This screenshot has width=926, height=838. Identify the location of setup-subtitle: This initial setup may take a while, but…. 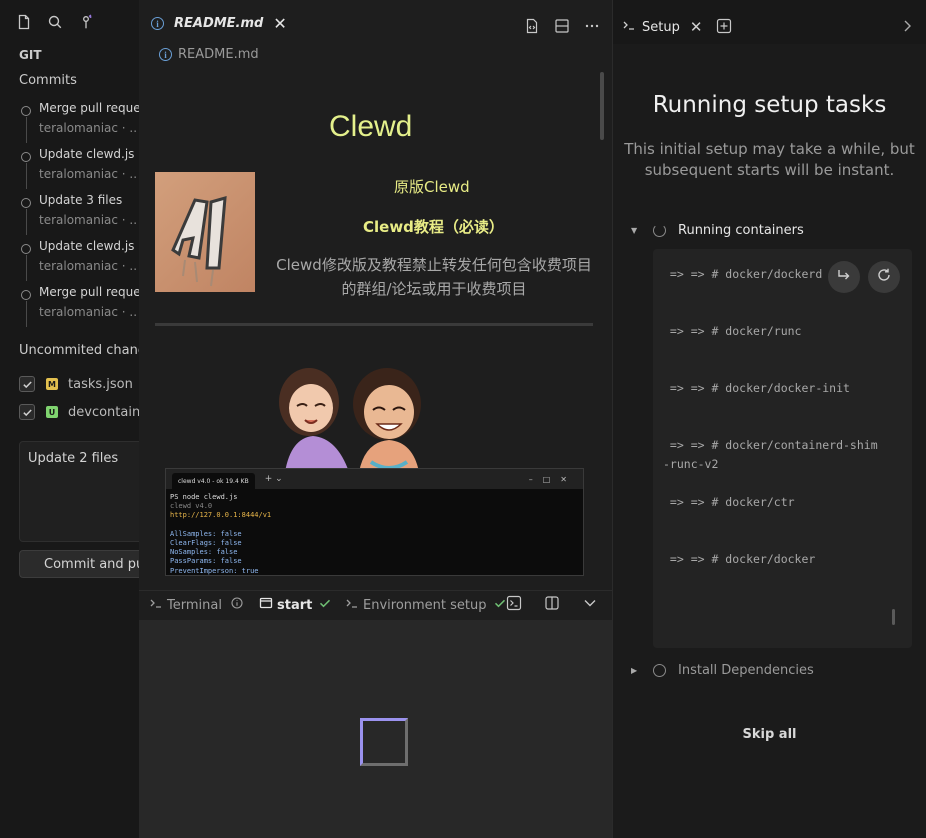
(769, 159).